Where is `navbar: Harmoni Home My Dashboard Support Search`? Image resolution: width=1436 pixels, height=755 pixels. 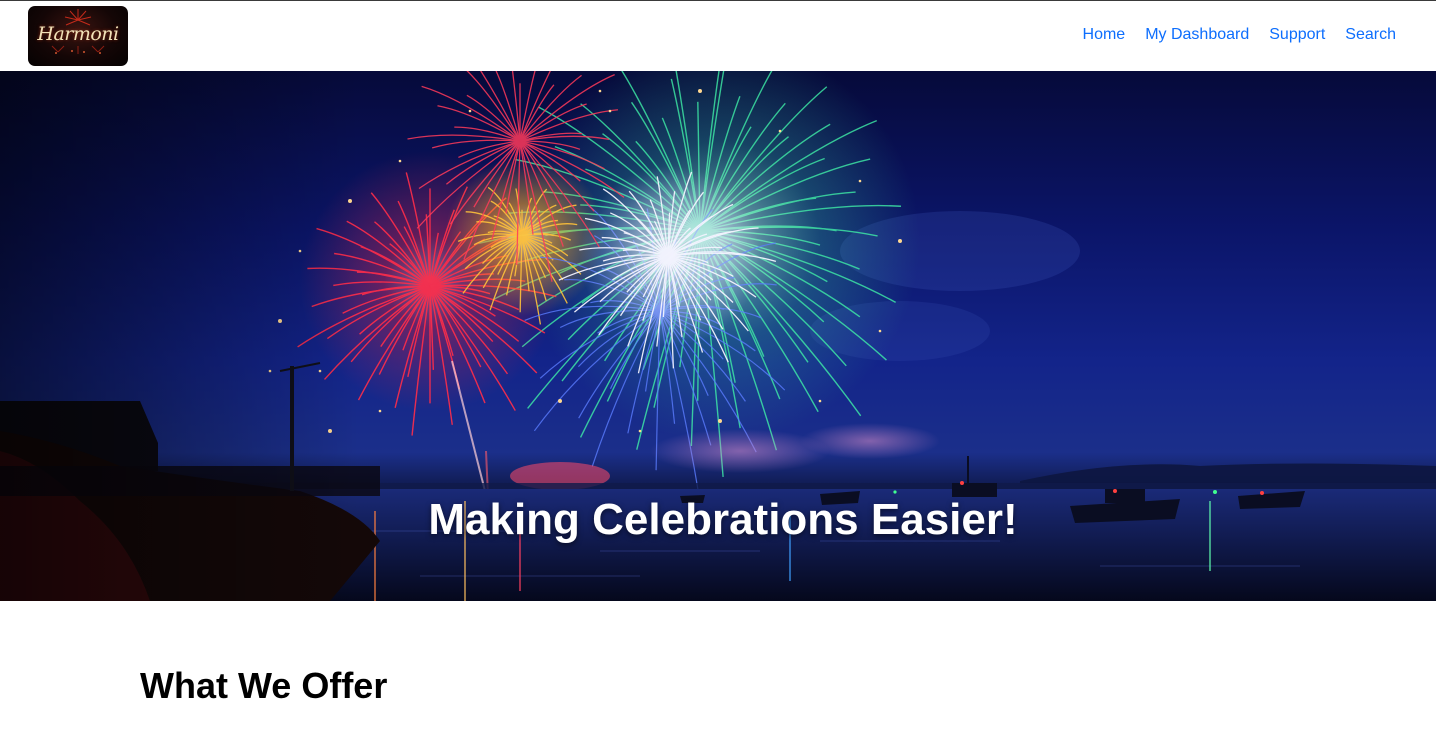 navbar: Harmoni Home My Dashboard Support Search is located at coordinates (718, 36).